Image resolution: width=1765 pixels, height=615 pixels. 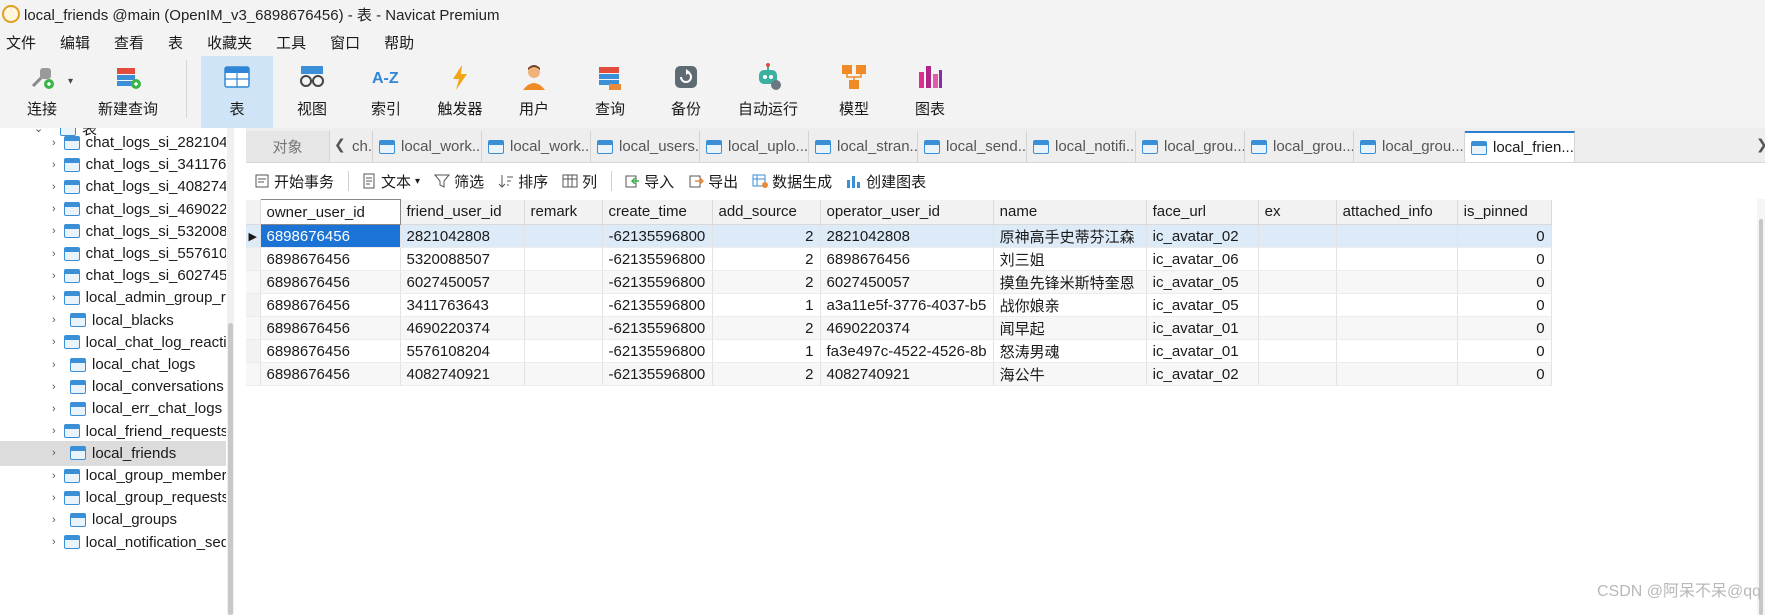 I want to click on tab-scroll-left-icon: ❮, so click(x=340, y=144).